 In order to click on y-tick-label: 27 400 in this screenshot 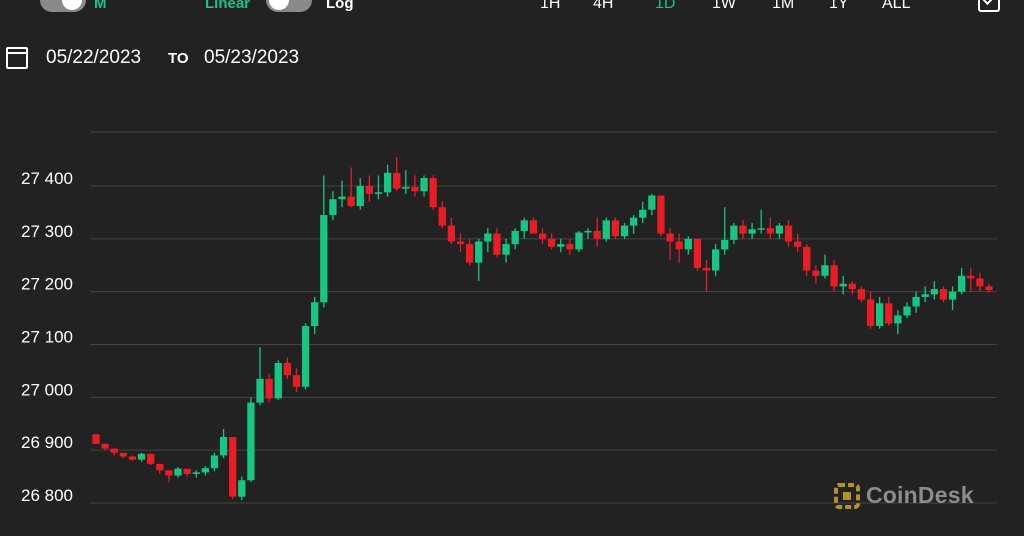, I will do `click(47, 178)`.